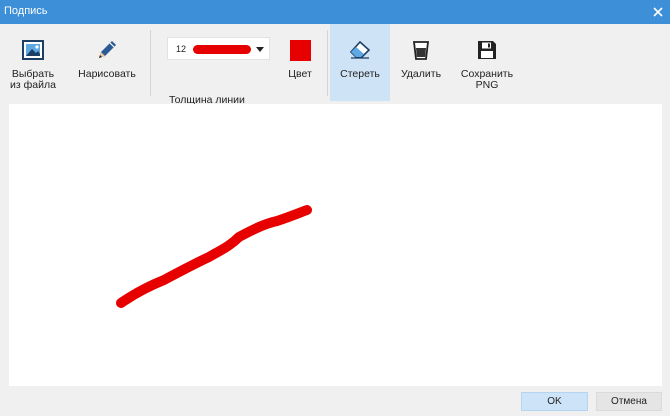  What do you see at coordinates (33, 50) in the screenshot?
I see `image-icon` at bounding box center [33, 50].